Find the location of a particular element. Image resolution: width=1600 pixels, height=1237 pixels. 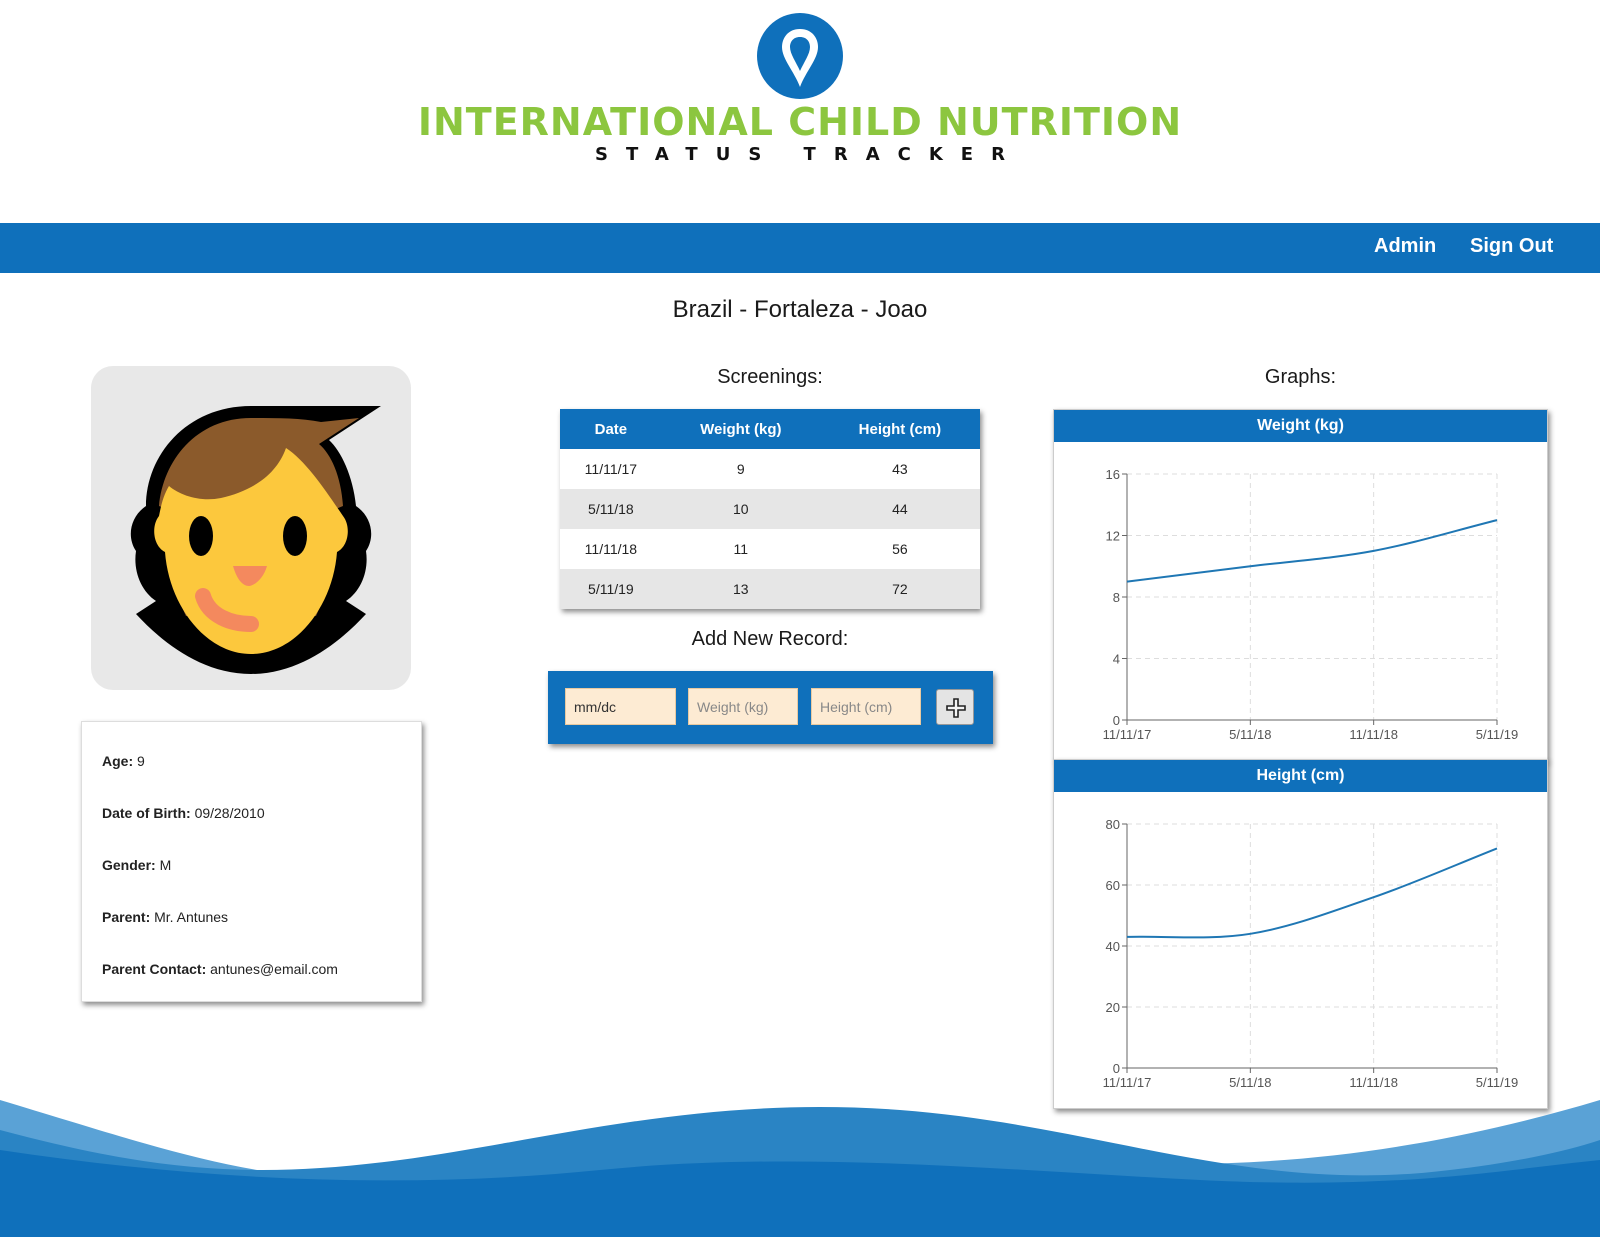

chart-title: Height (cm) is located at coordinates (1300, 776).